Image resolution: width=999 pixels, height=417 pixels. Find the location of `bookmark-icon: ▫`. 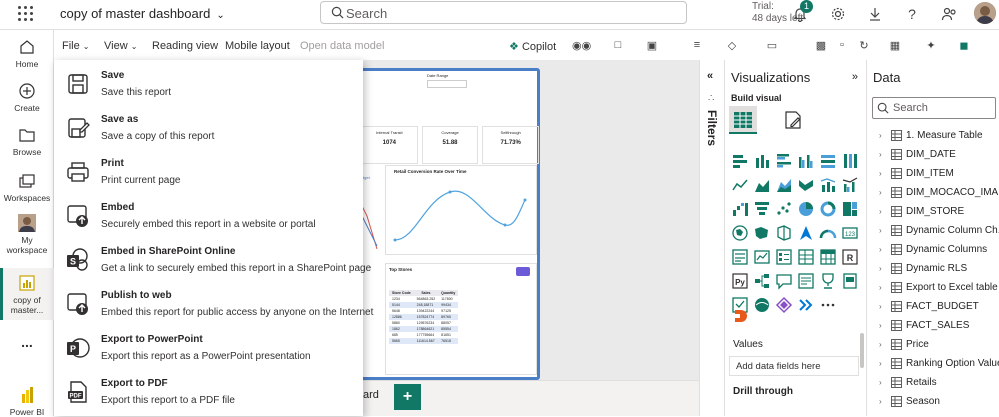

bookmark-icon: ▫ is located at coordinates (842, 46).